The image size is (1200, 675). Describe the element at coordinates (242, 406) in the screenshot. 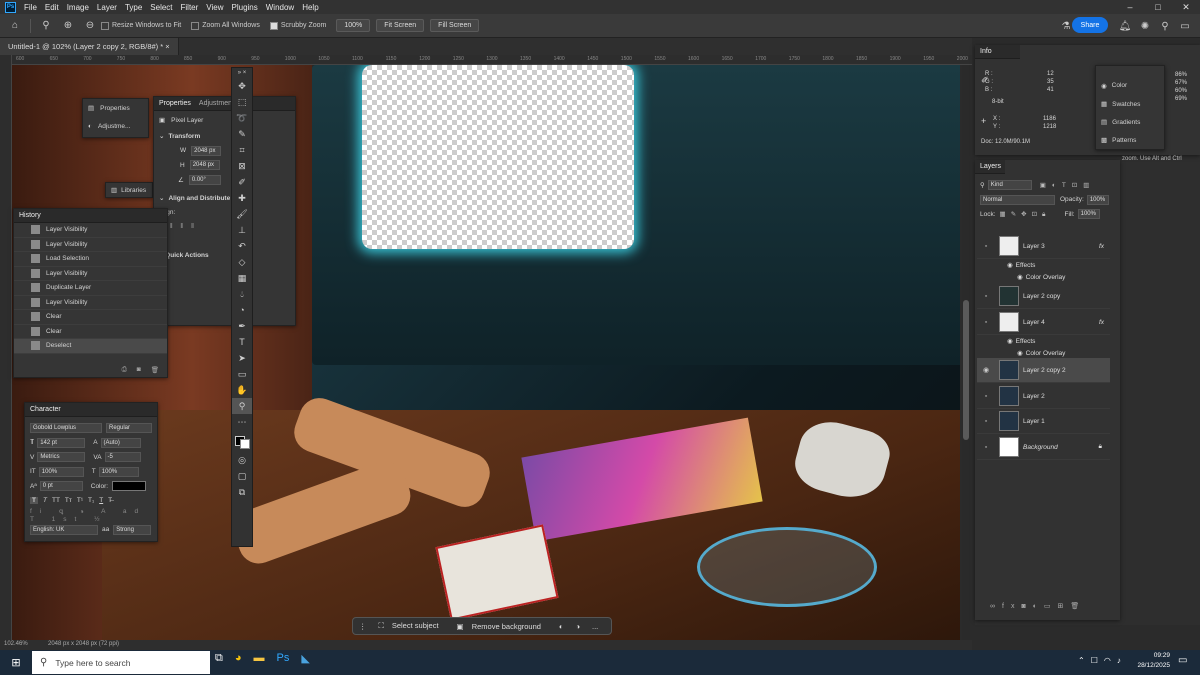

I see `zoom-tool-active-icon: ⚲` at that location.